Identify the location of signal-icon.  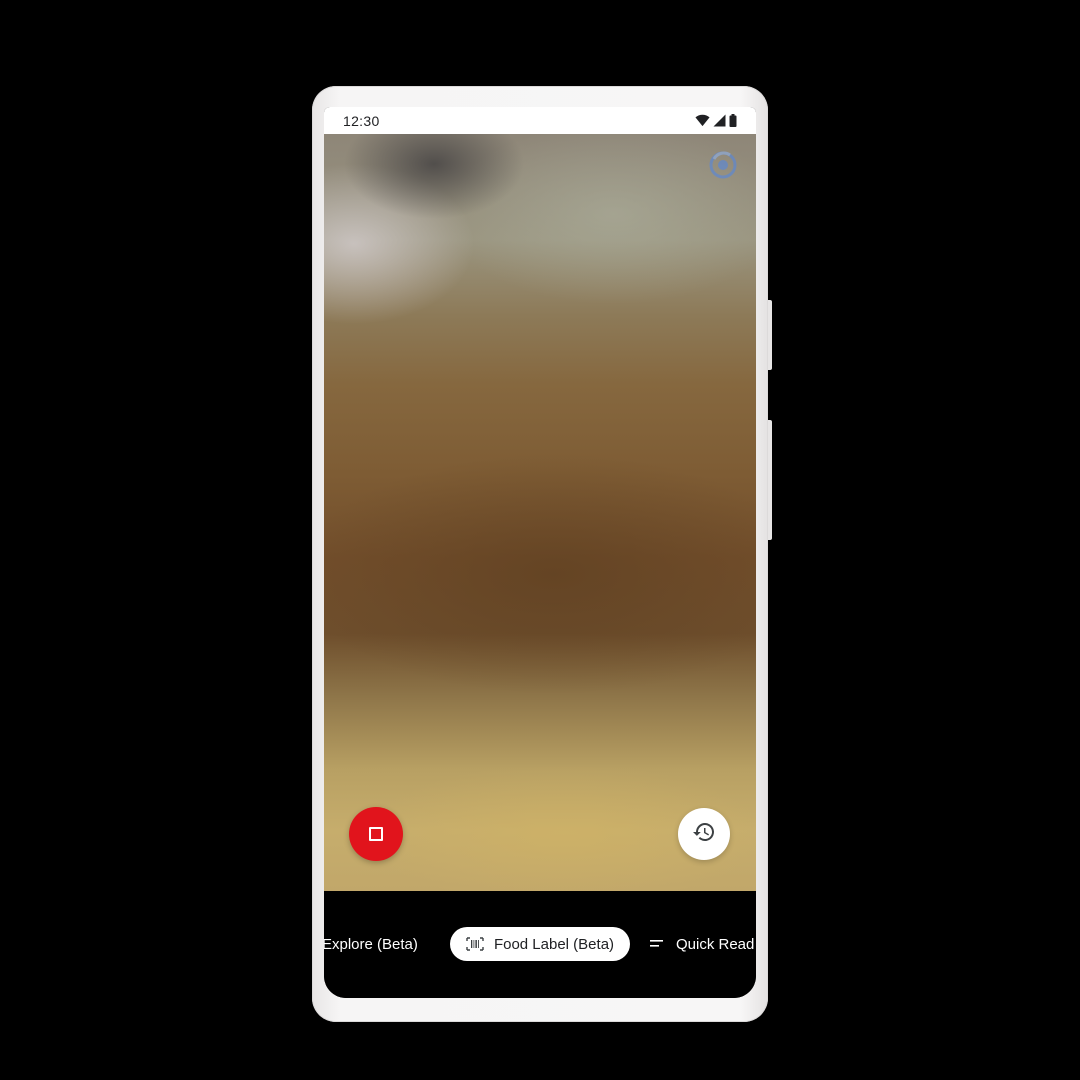
(719, 123).